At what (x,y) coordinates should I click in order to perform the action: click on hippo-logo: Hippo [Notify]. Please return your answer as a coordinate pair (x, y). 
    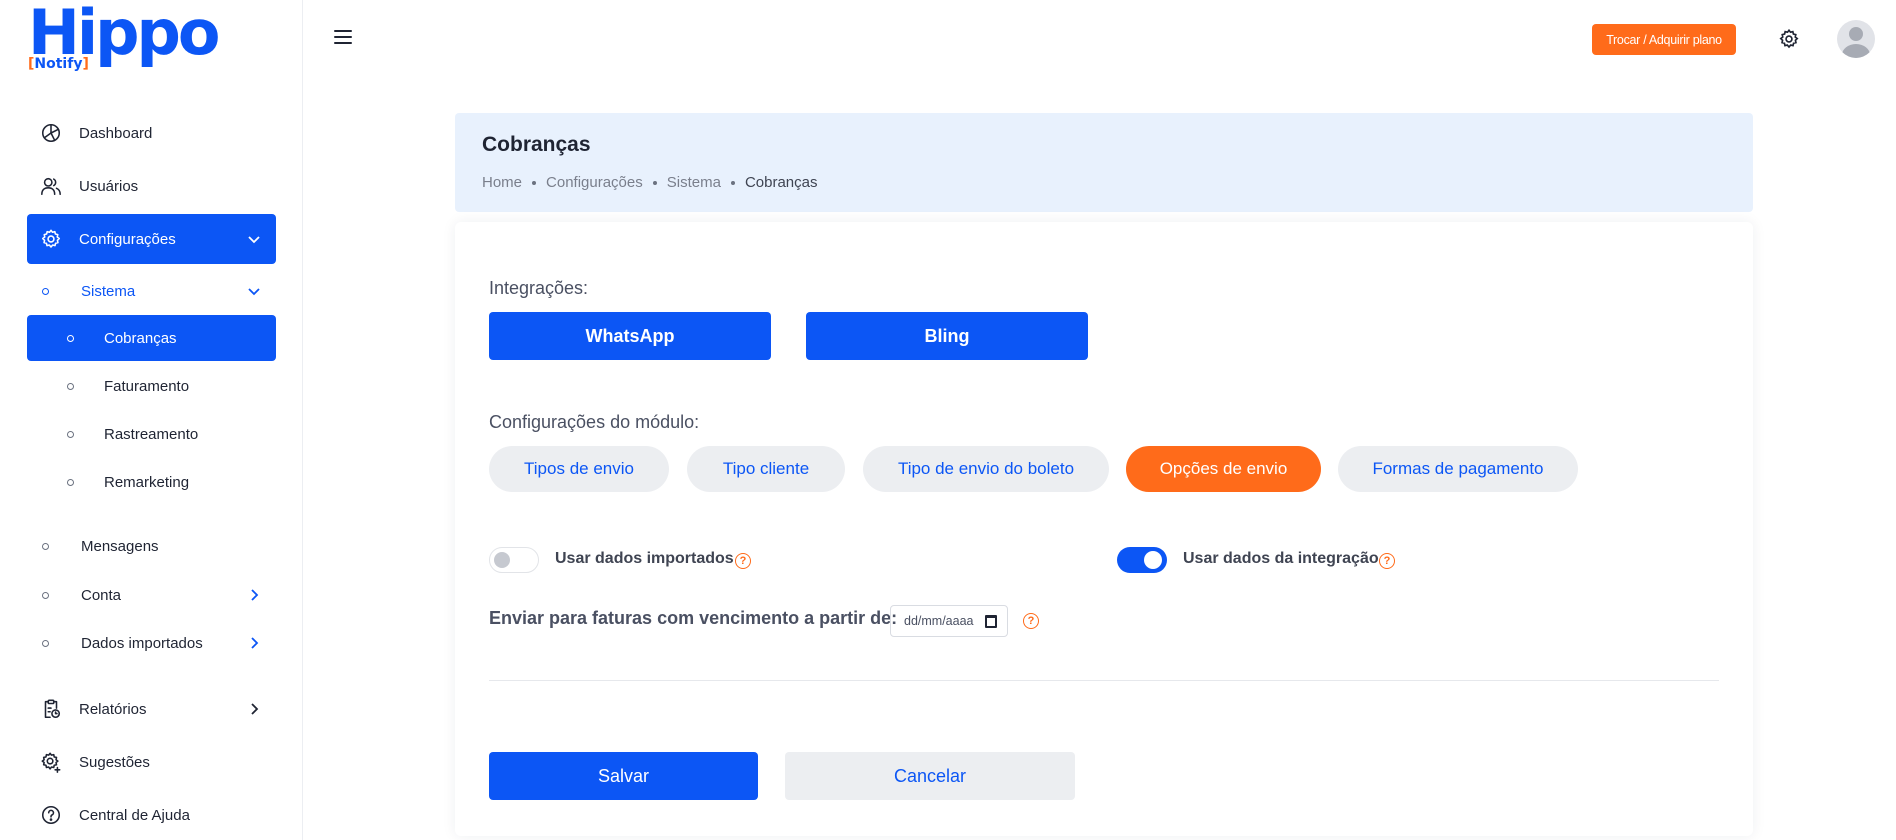
    Looking at the image, I should click on (124, 38).